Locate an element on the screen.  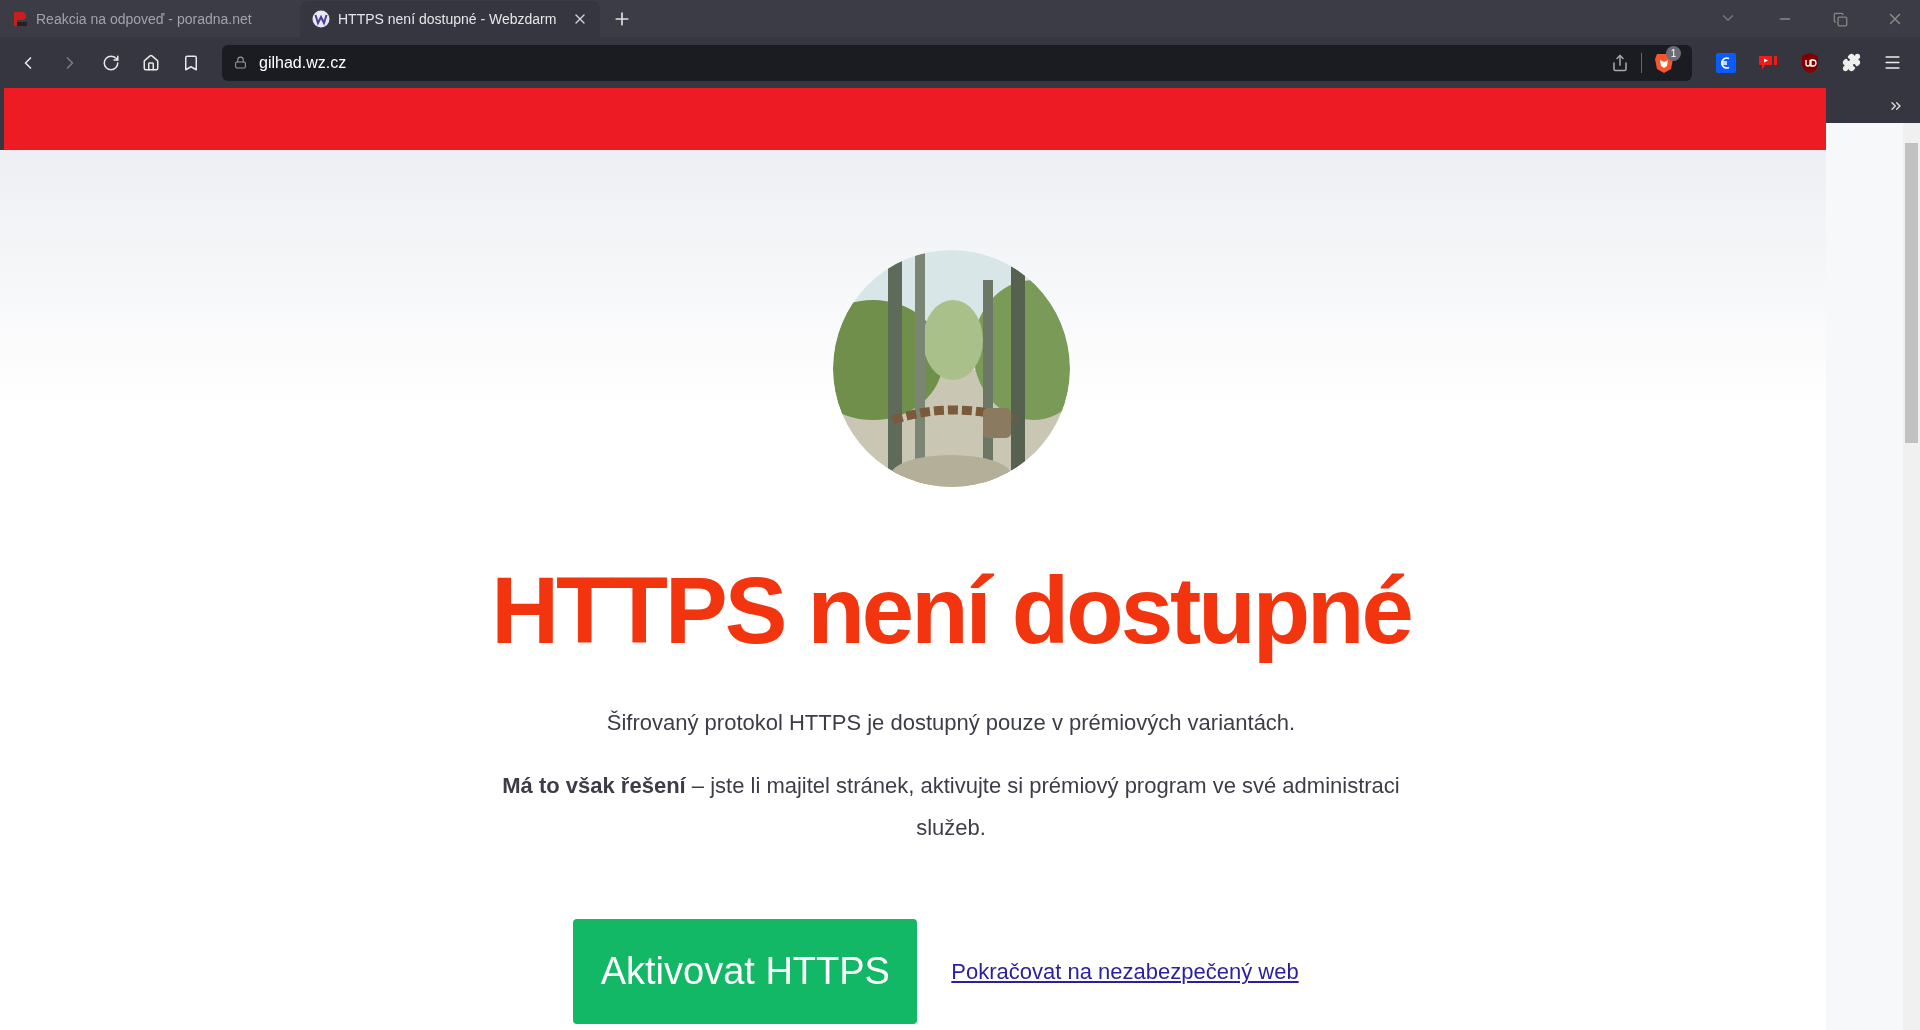
shield-icon is located at coordinates (1810, 62).